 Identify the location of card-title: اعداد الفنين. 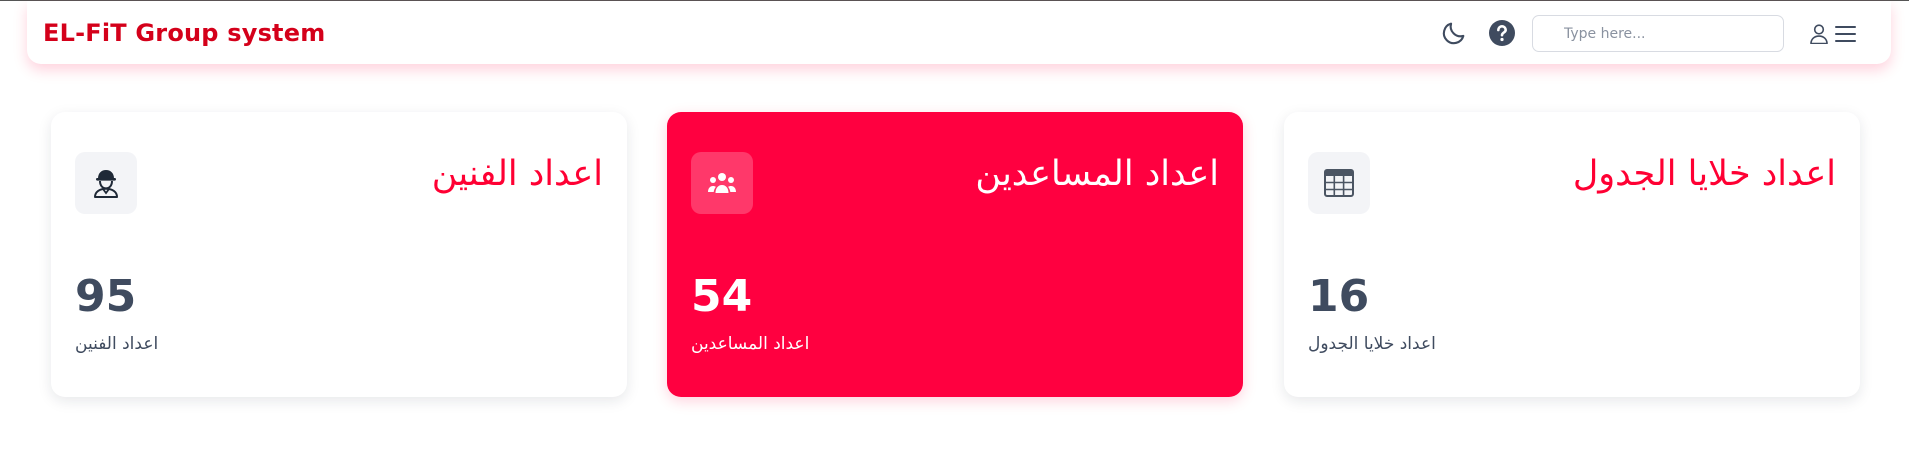
(517, 174).